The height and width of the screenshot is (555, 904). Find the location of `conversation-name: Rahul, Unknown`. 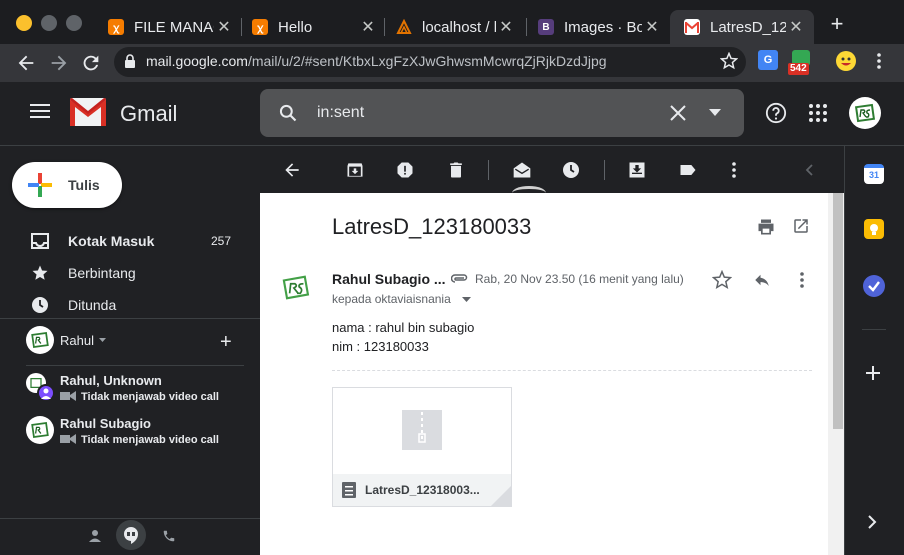

conversation-name: Rahul, Unknown is located at coordinates (111, 380).